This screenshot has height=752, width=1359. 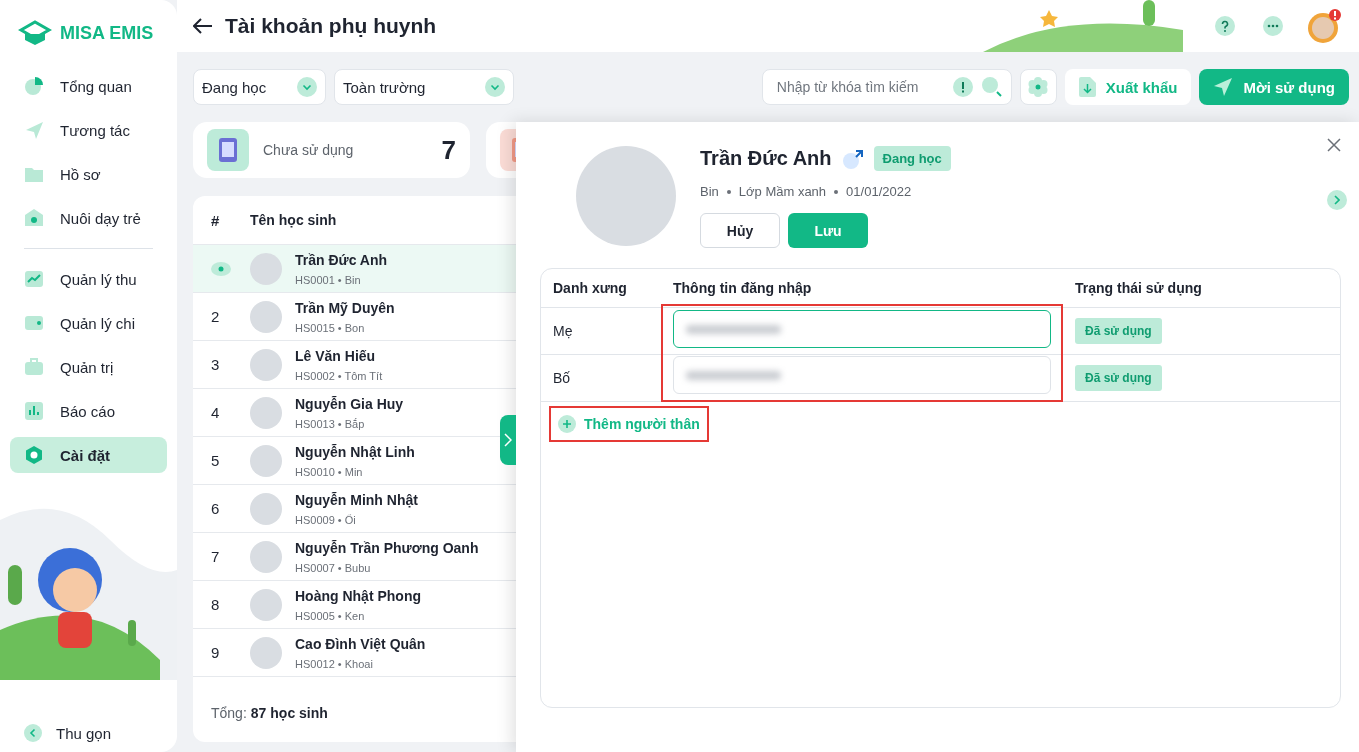 What do you see at coordinates (1201, 288) in the screenshot?
I see `column-header: Trạng thái sử dụng` at bounding box center [1201, 288].